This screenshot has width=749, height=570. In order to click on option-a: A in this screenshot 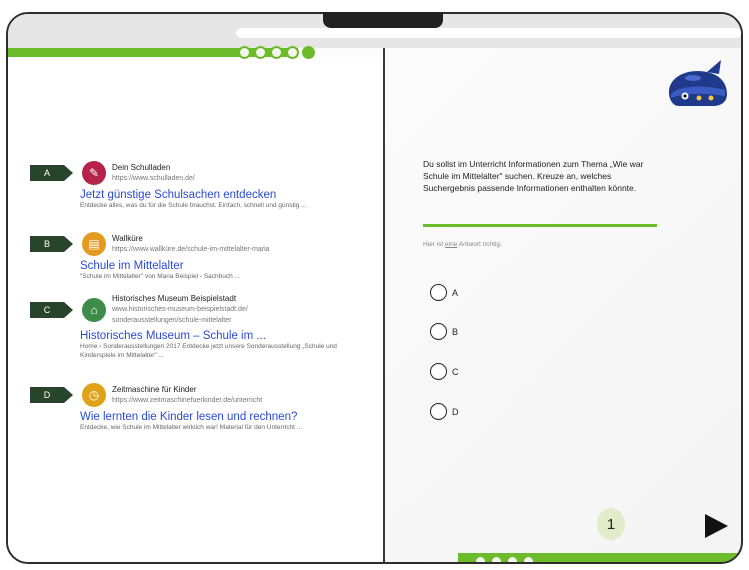, I will do `click(444, 292)`.